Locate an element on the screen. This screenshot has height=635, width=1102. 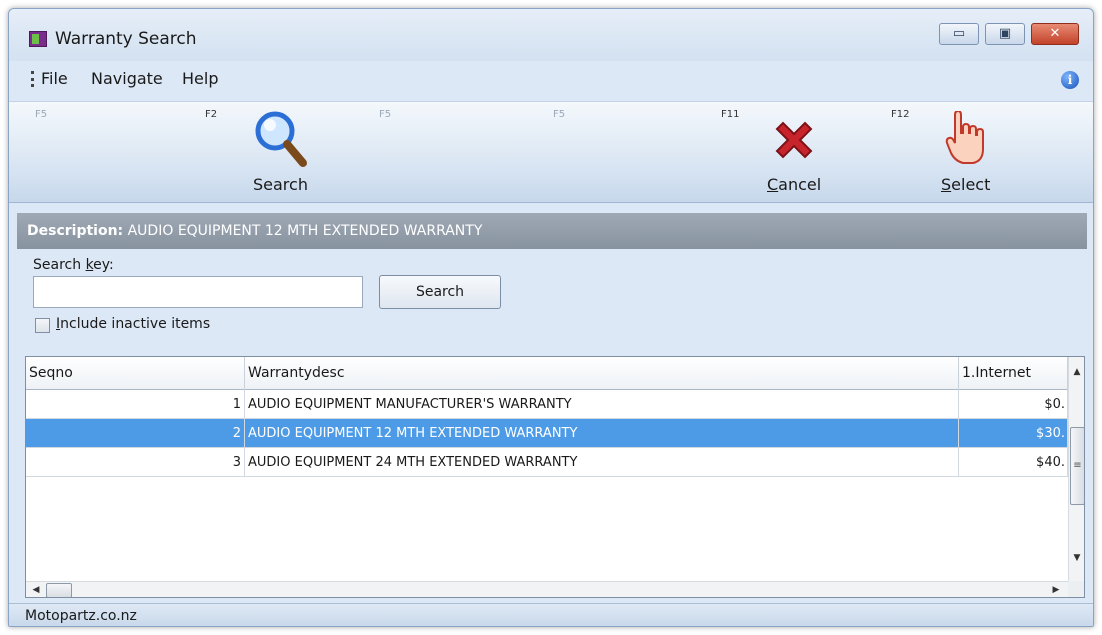
scroll-right-icon: ▶ is located at coordinates (1056, 590).